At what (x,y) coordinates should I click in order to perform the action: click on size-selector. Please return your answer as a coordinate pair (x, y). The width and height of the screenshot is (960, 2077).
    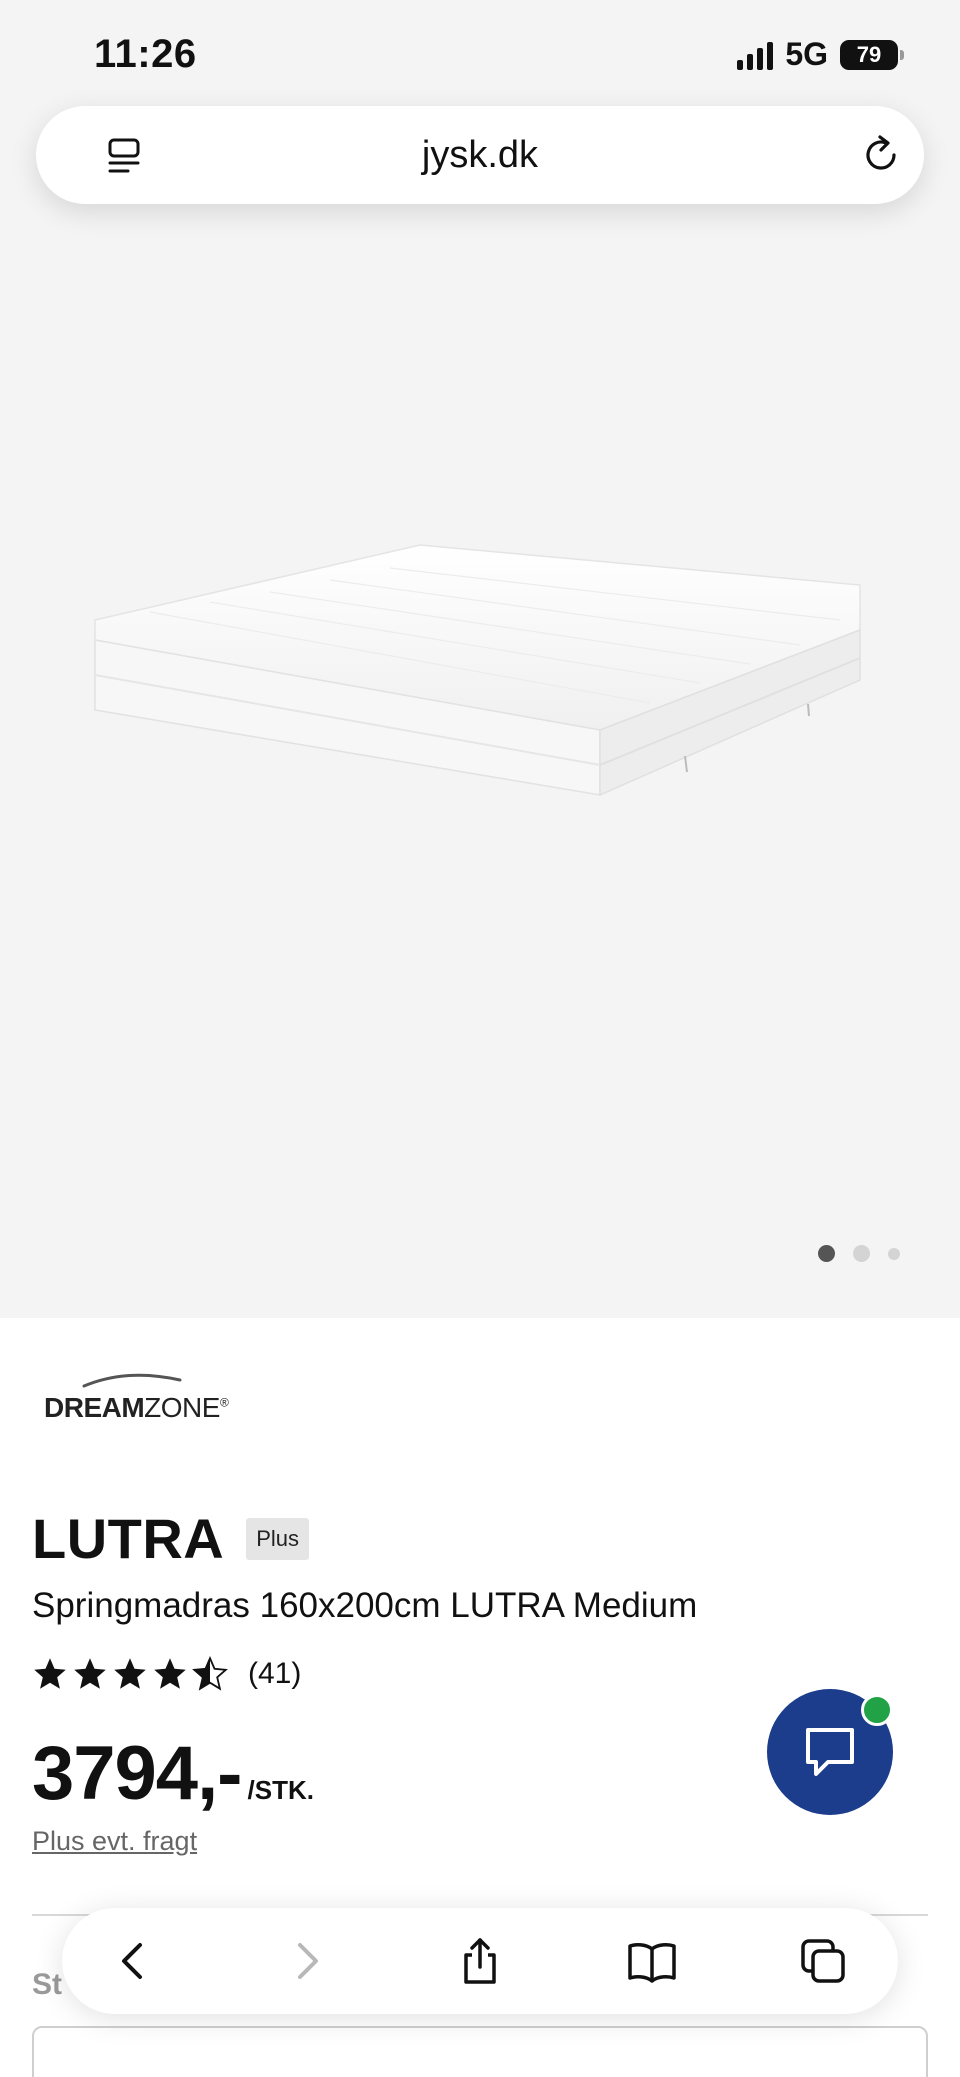
    Looking at the image, I should click on (480, 2051).